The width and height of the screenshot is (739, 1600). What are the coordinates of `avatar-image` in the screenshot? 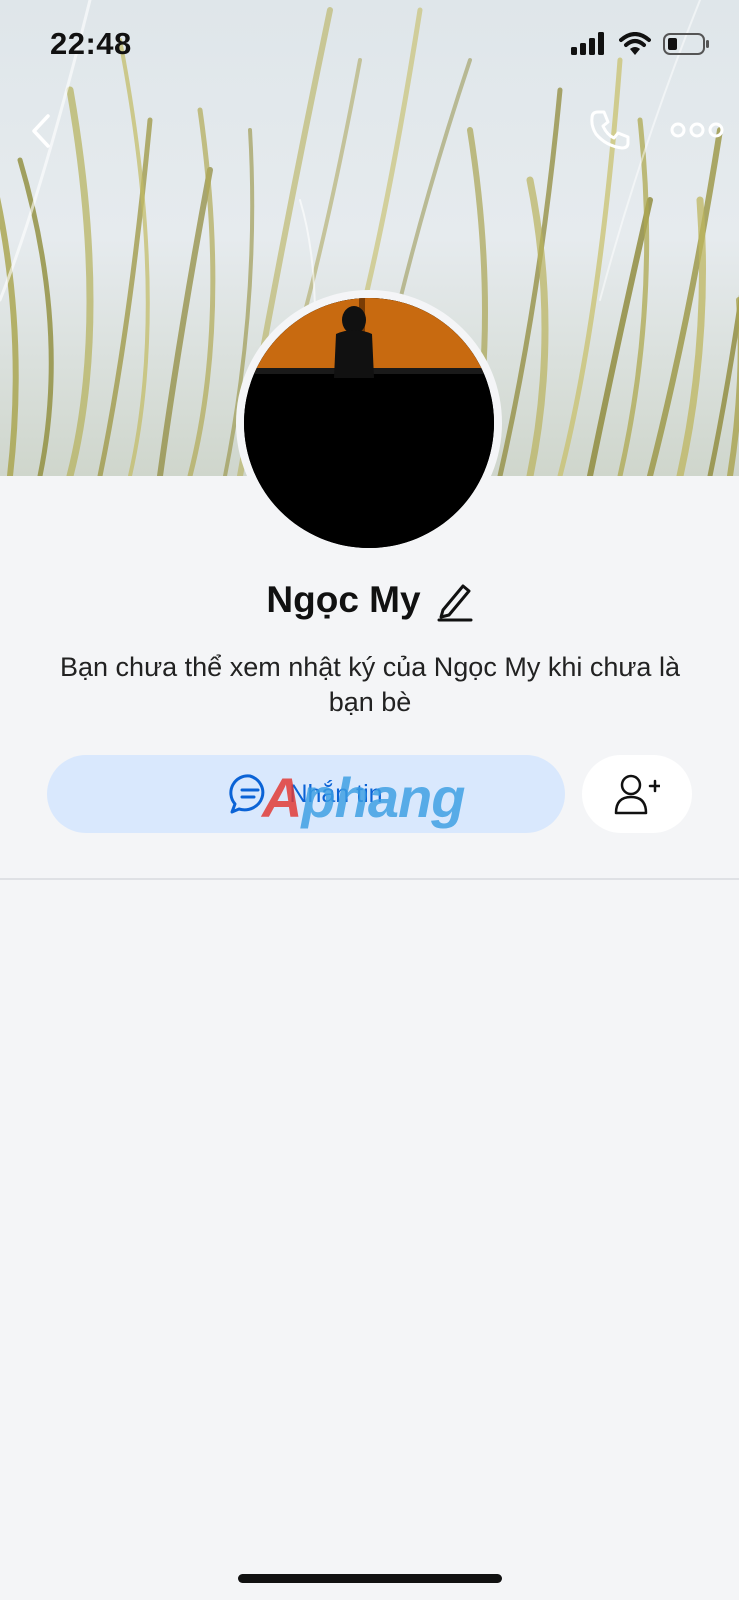 It's located at (369, 423).